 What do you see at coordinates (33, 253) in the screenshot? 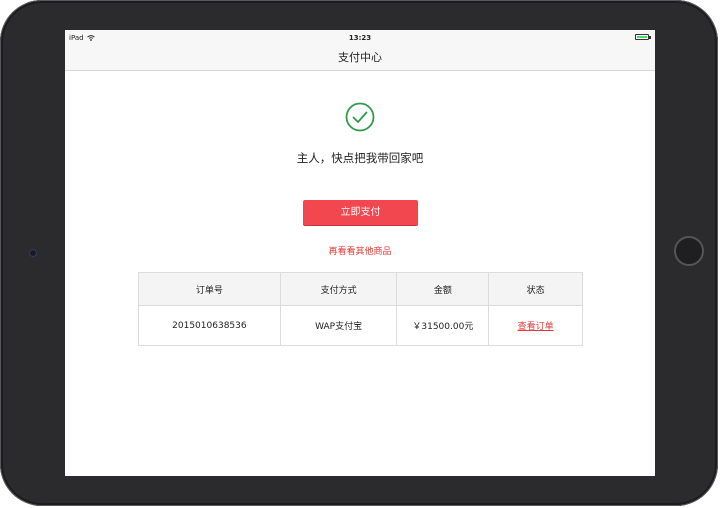
I see `camera-dot` at bounding box center [33, 253].